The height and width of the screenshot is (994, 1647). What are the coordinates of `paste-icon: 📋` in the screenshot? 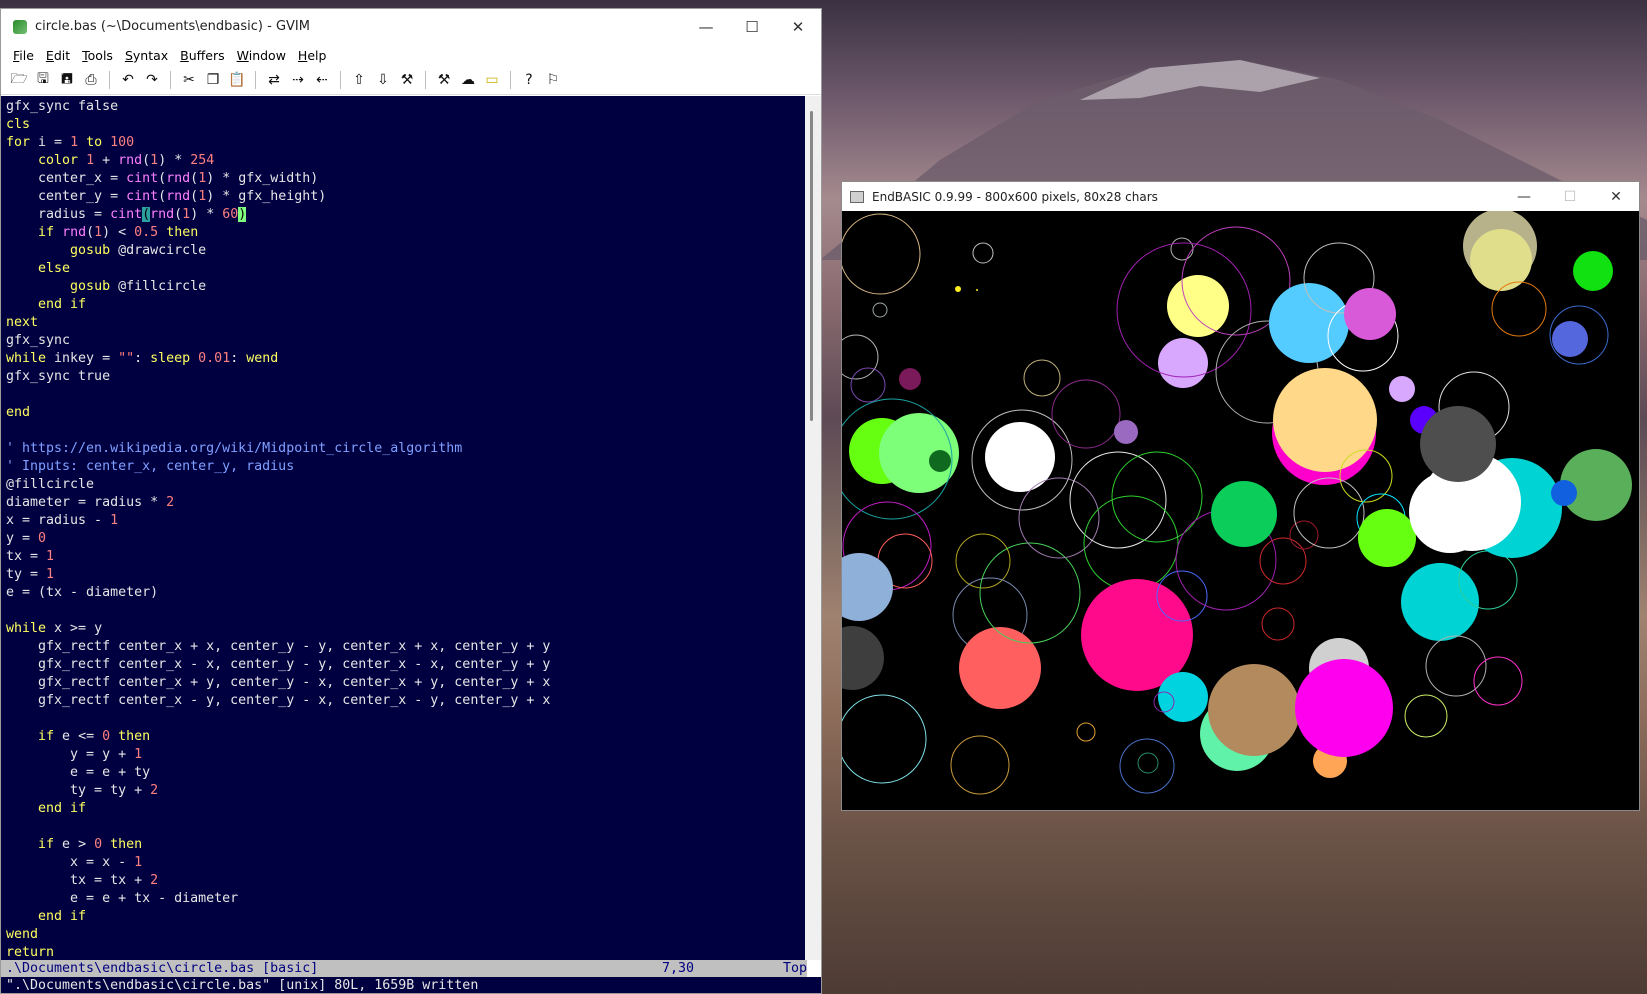 It's located at (237, 80).